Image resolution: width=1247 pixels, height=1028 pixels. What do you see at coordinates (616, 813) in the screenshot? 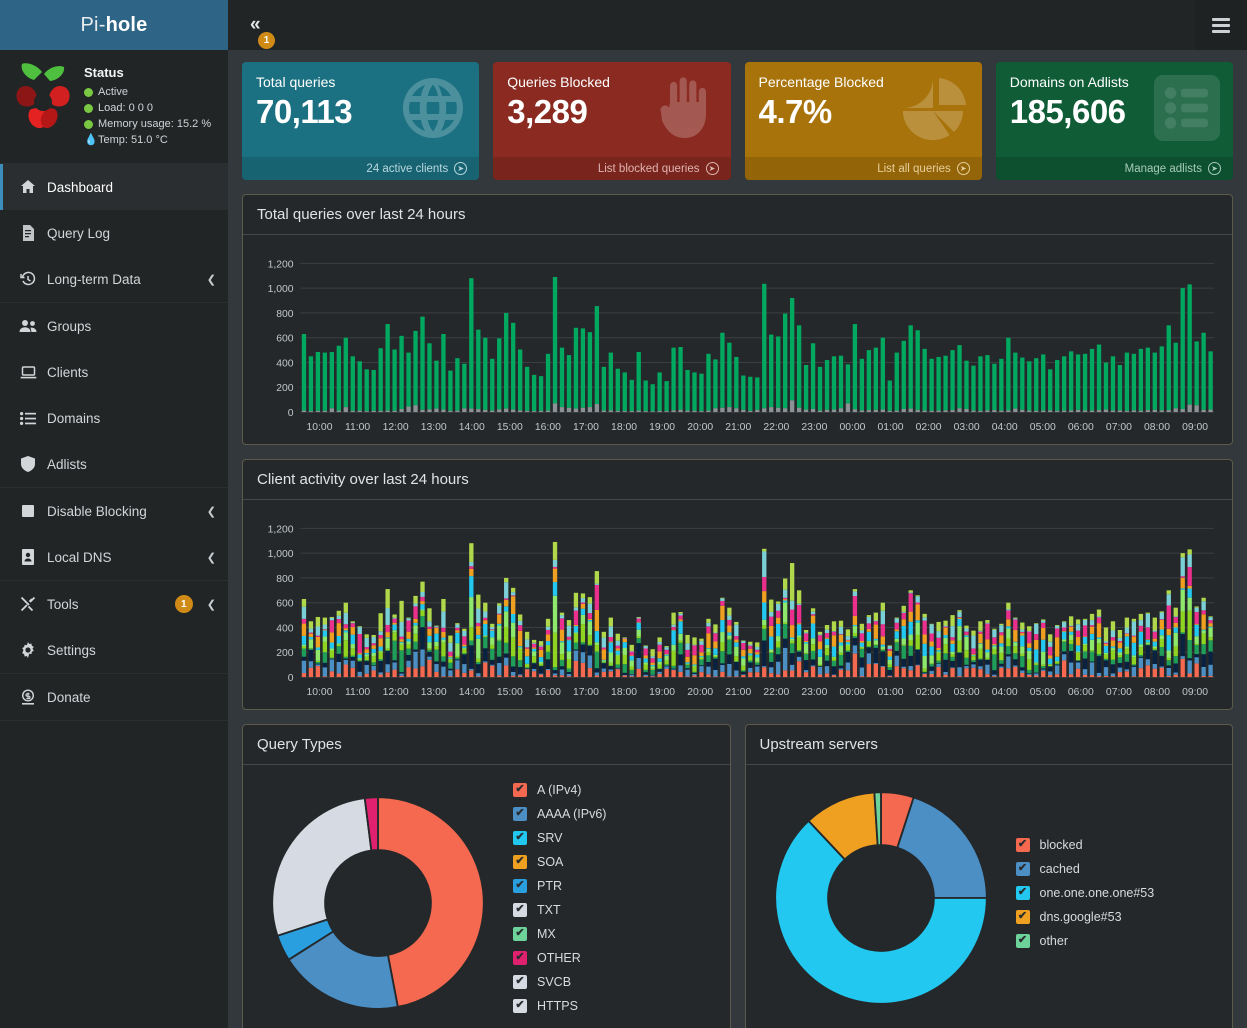
I see `legend-item: ✔ AAAA (IPv6)` at bounding box center [616, 813].